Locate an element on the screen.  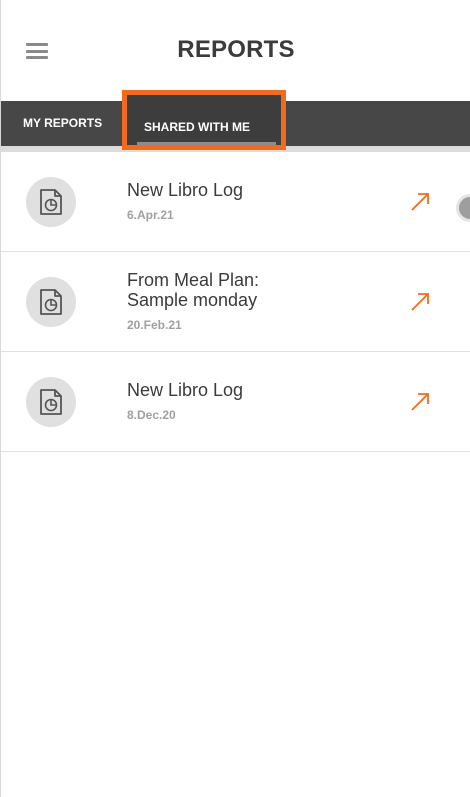
report-date: 8.Dec.20 is located at coordinates (151, 415).